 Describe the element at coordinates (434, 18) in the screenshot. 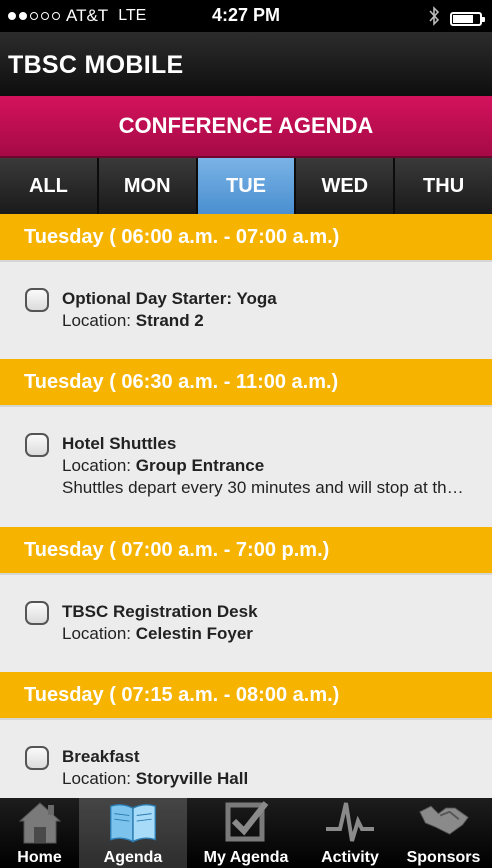

I see `bluetooth-icon` at that location.